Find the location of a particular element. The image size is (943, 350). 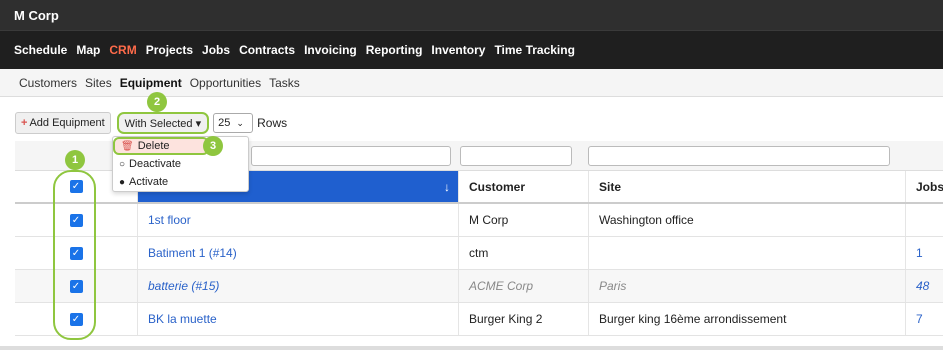

customer-cell: ctm is located at coordinates (524, 253).